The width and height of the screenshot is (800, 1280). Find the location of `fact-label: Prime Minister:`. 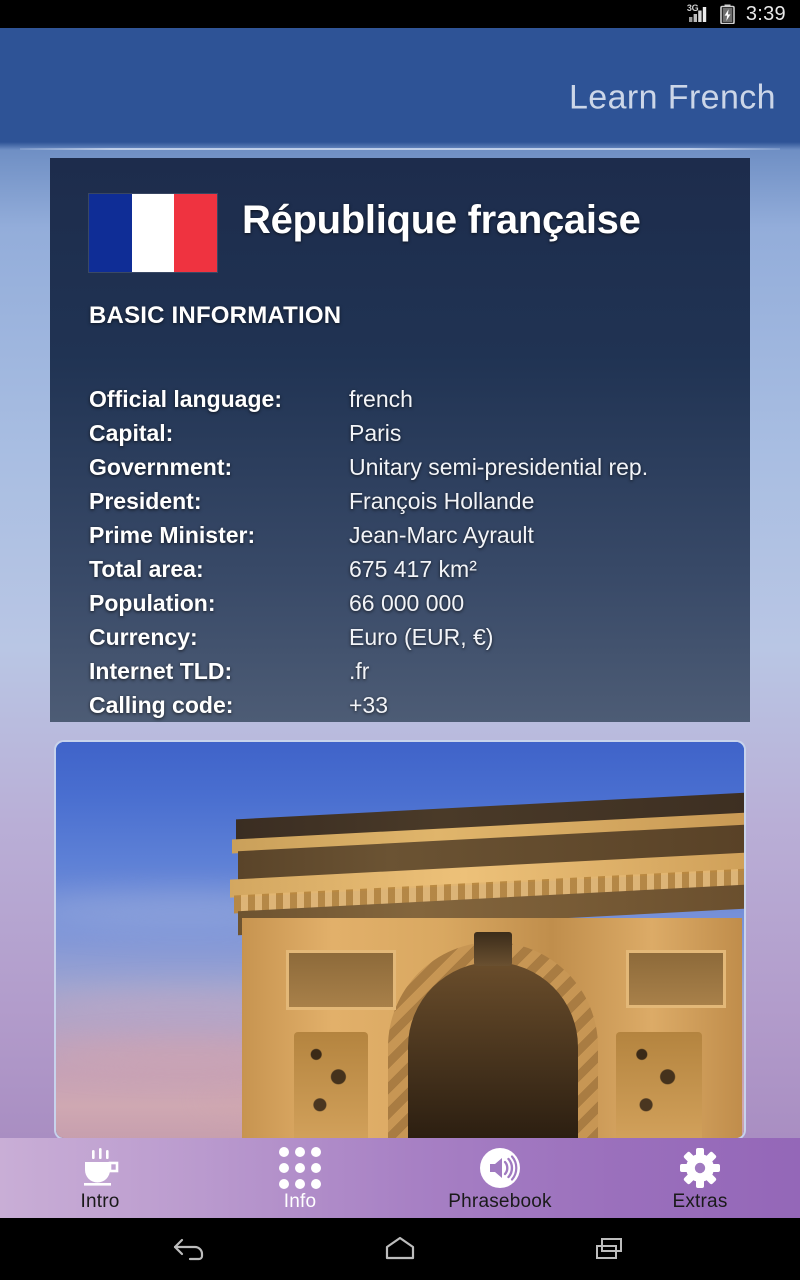

fact-label: Prime Minister: is located at coordinates (172, 535).